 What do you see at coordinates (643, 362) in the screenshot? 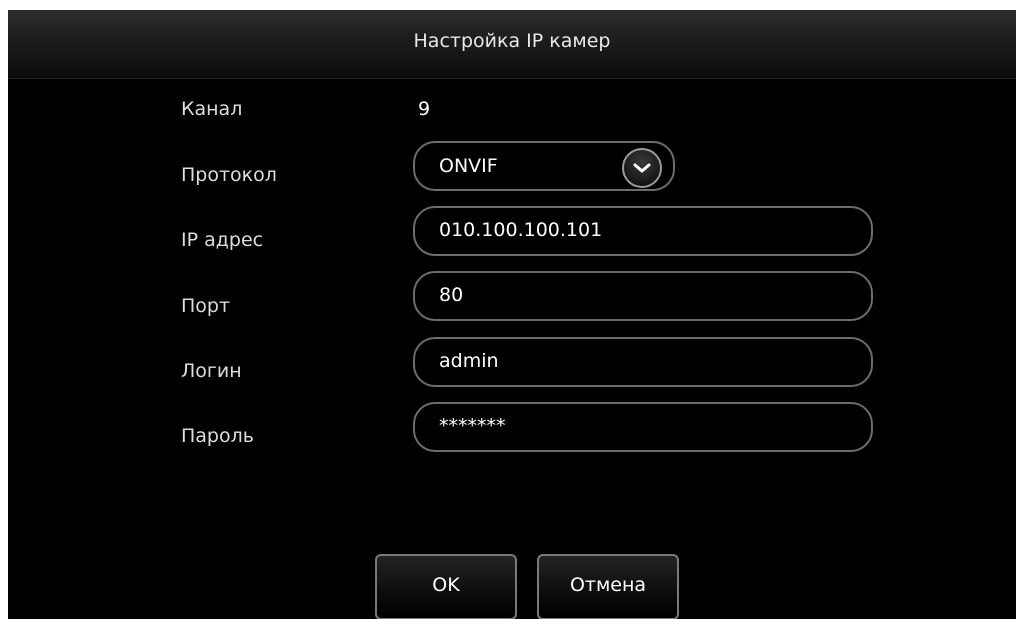
I see `login-field: admin` at bounding box center [643, 362].